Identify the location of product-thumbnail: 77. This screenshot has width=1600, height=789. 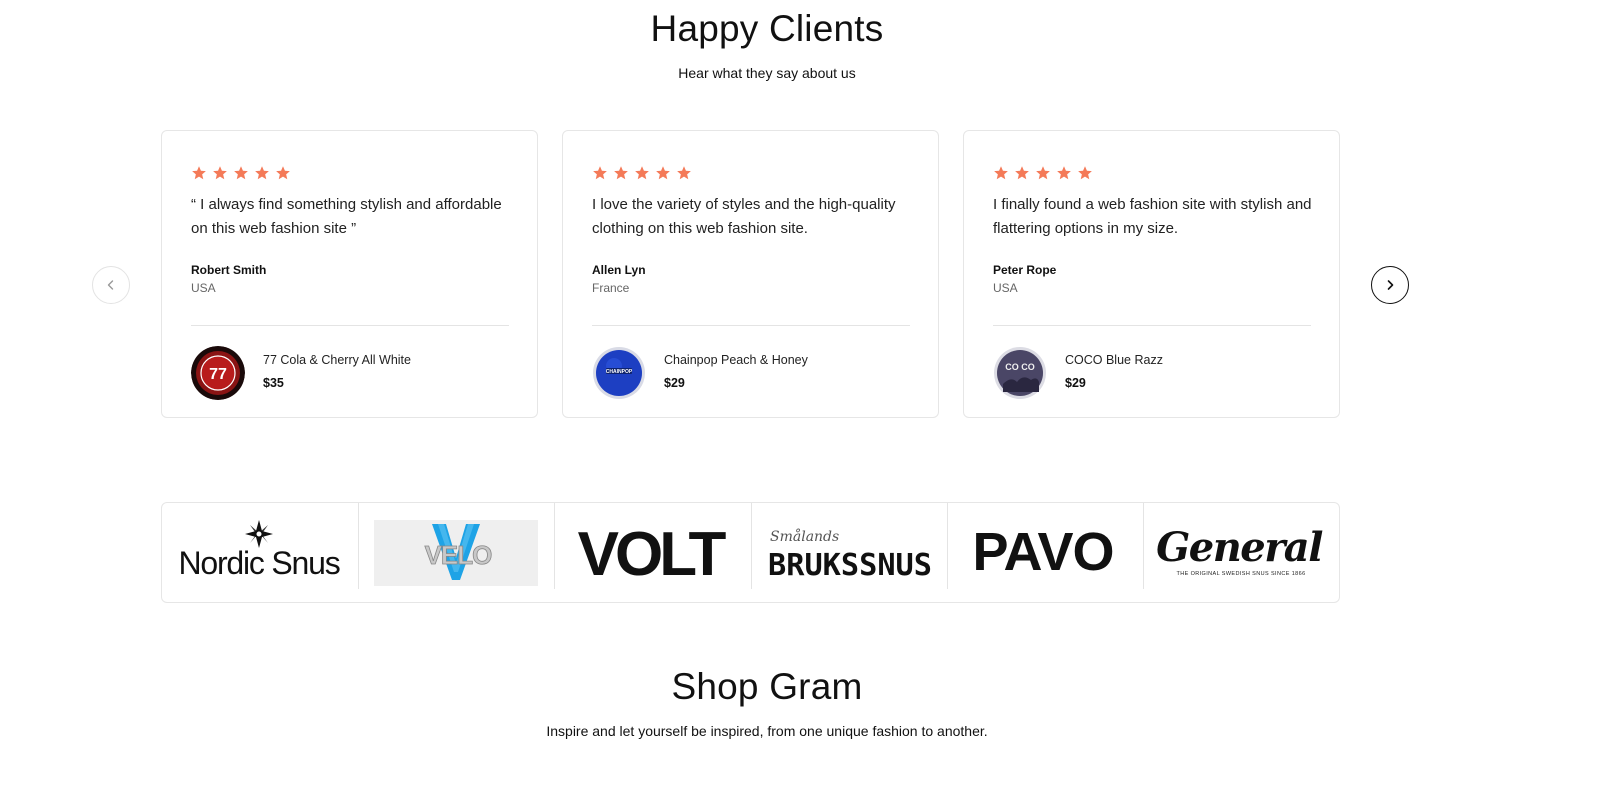
(218, 373).